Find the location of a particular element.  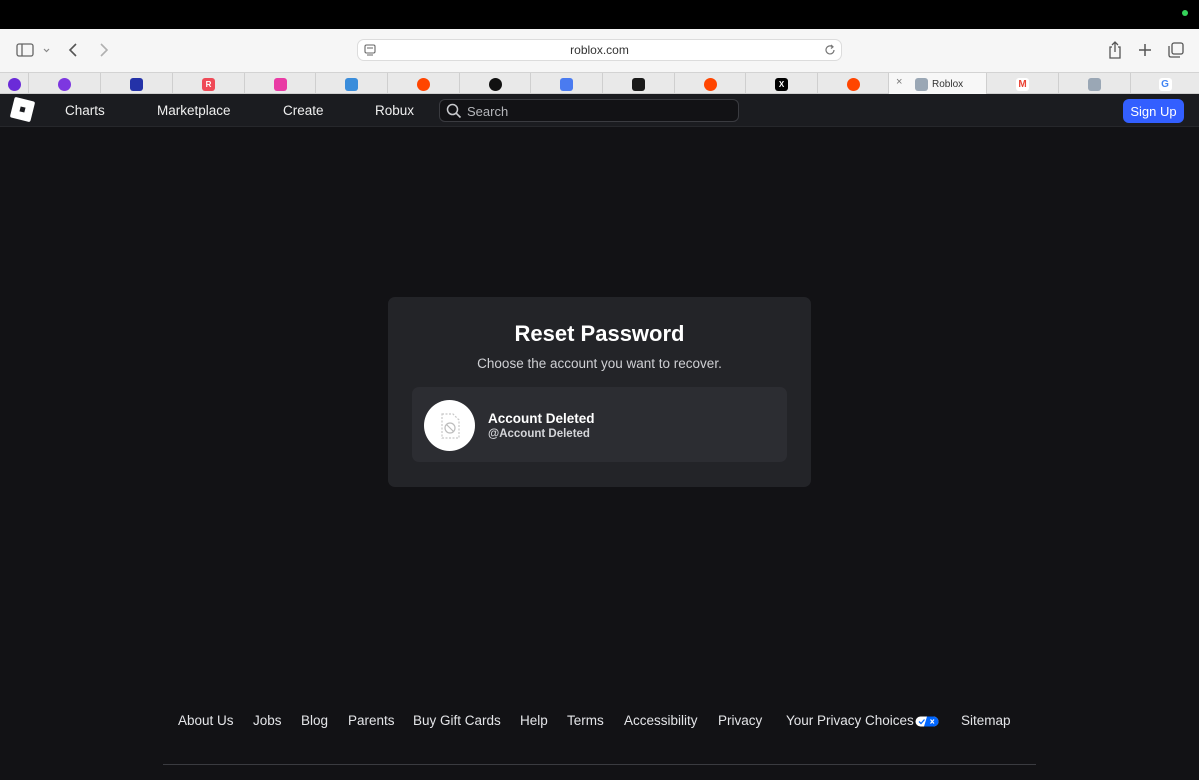

roblox-logo-icon is located at coordinates (22, 109).